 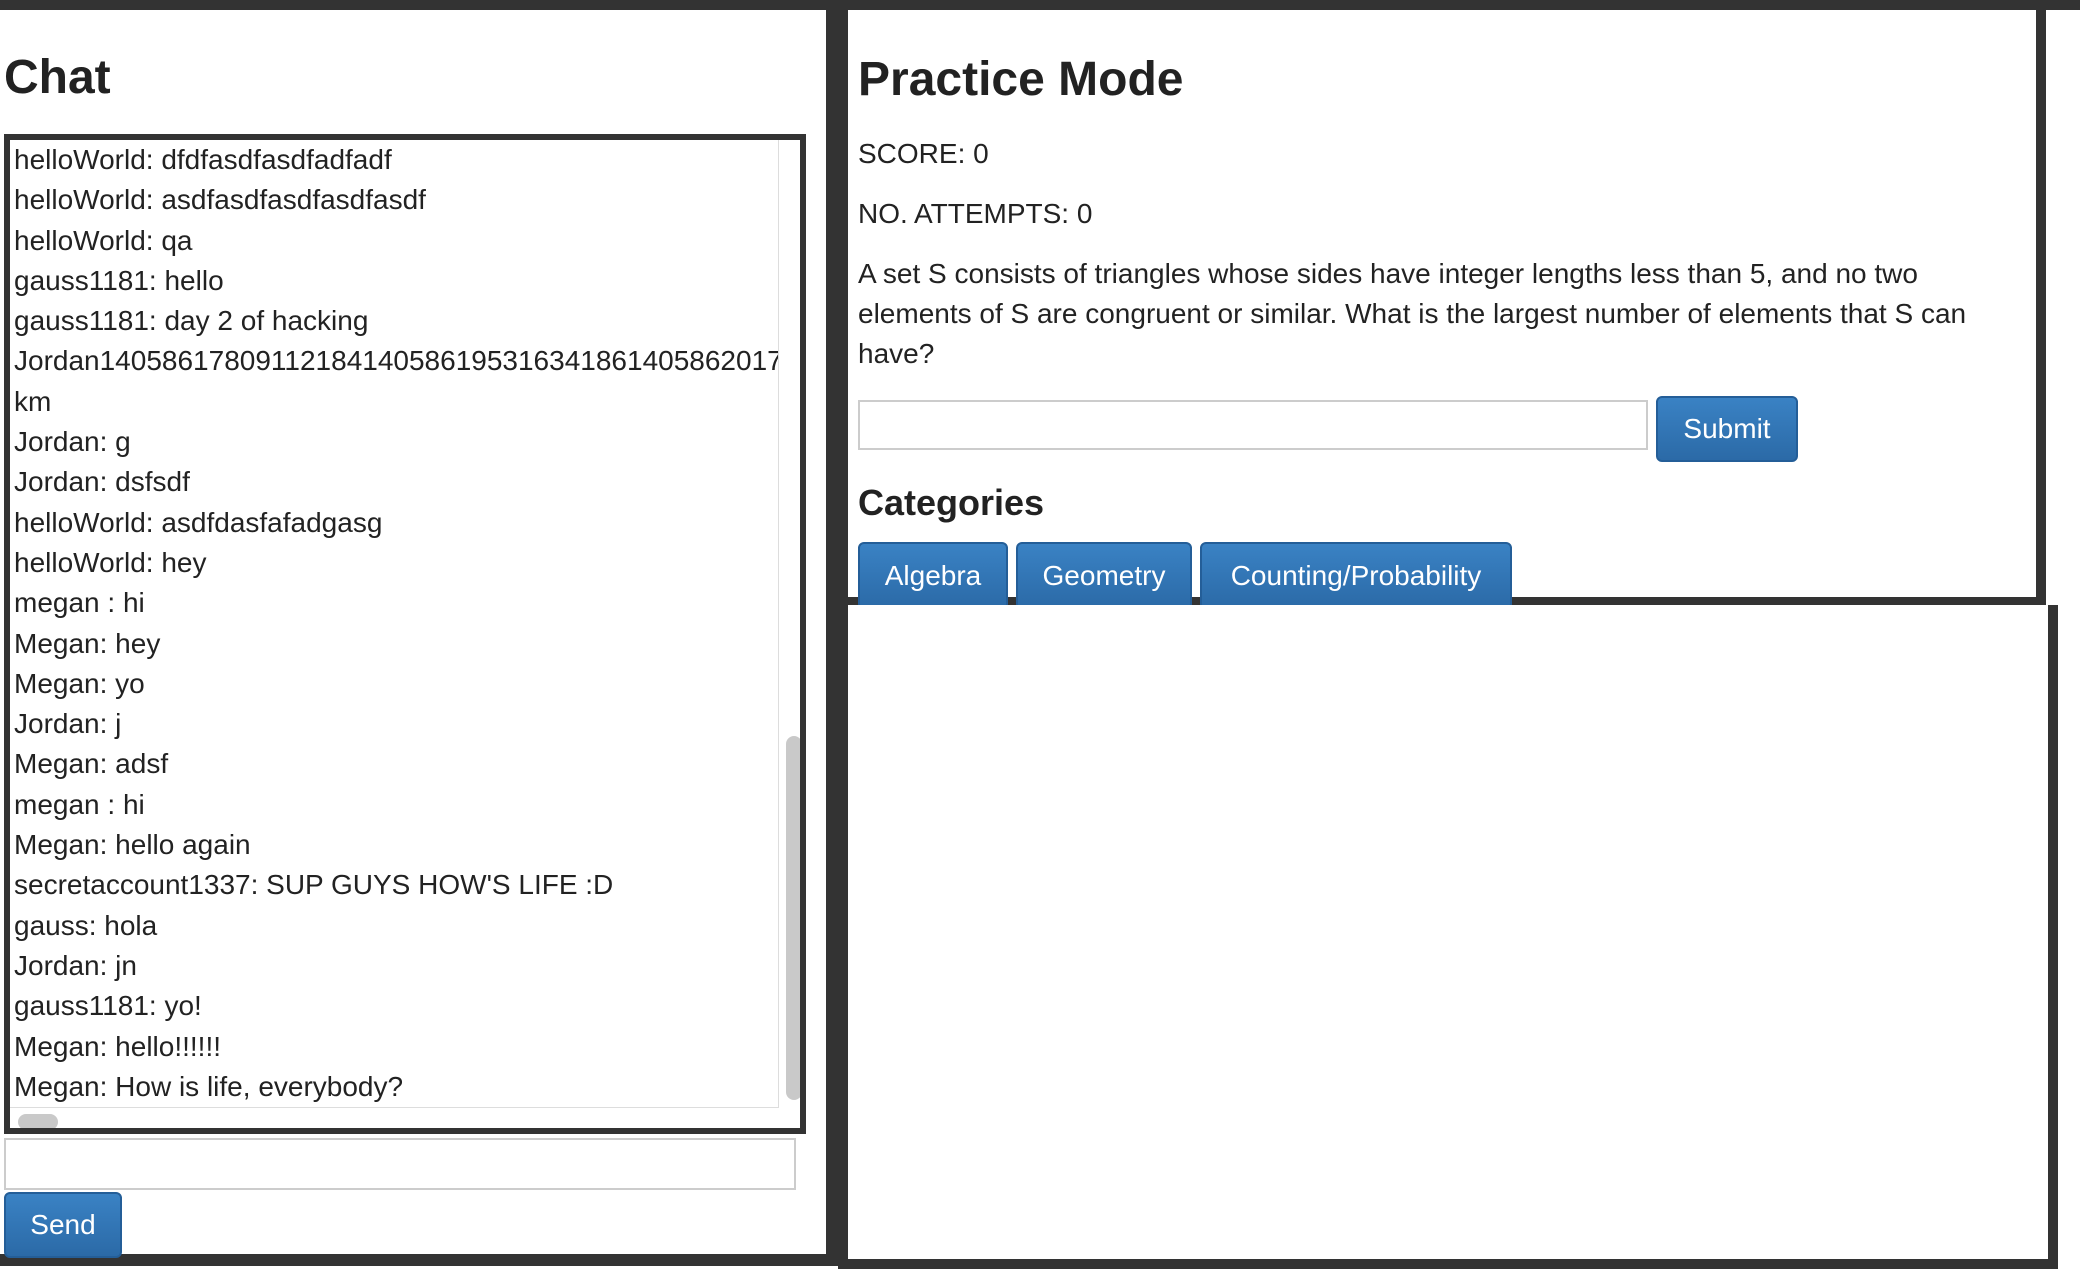 I want to click on chat-message: gauss: hola, so click(x=86, y=925).